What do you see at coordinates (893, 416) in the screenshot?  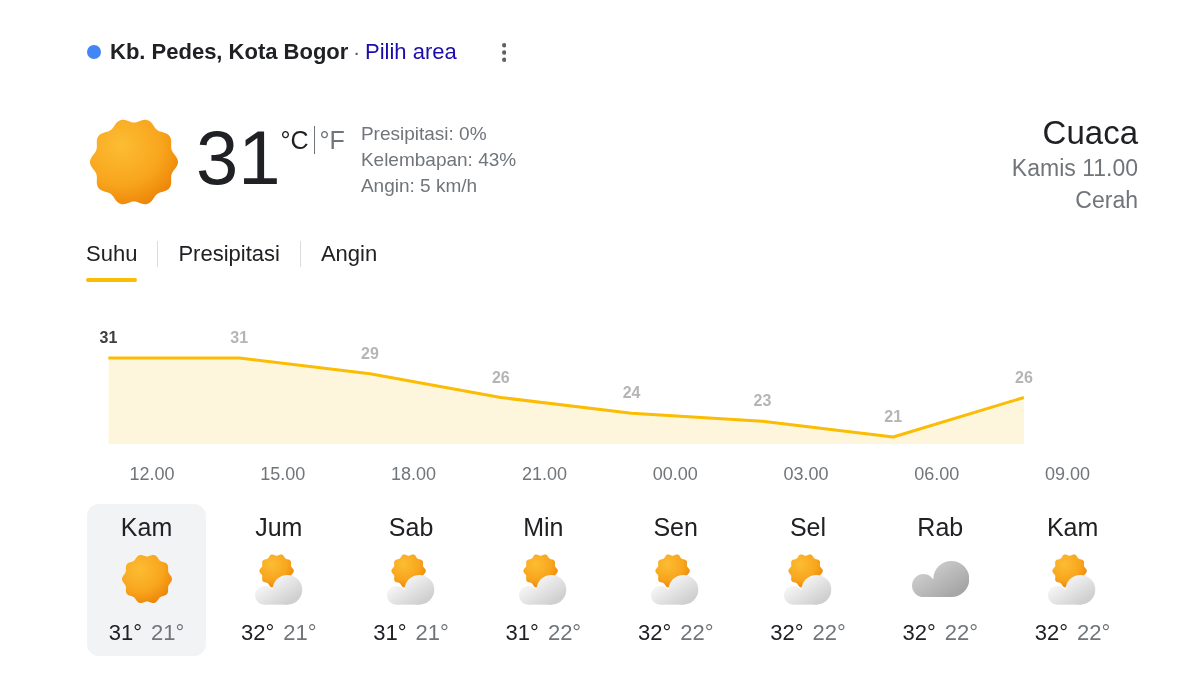 I see `temperature-value: 21` at bounding box center [893, 416].